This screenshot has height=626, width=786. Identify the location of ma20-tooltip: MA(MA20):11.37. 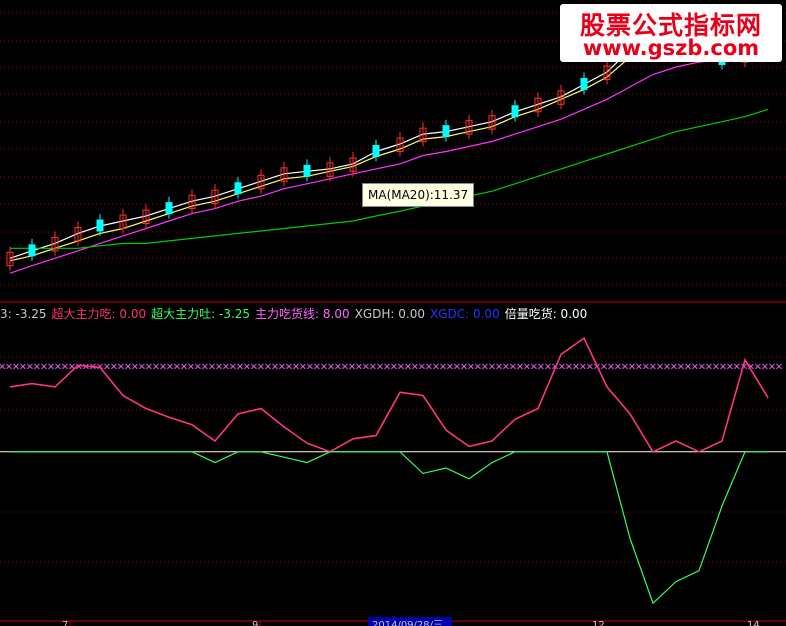
(418, 195).